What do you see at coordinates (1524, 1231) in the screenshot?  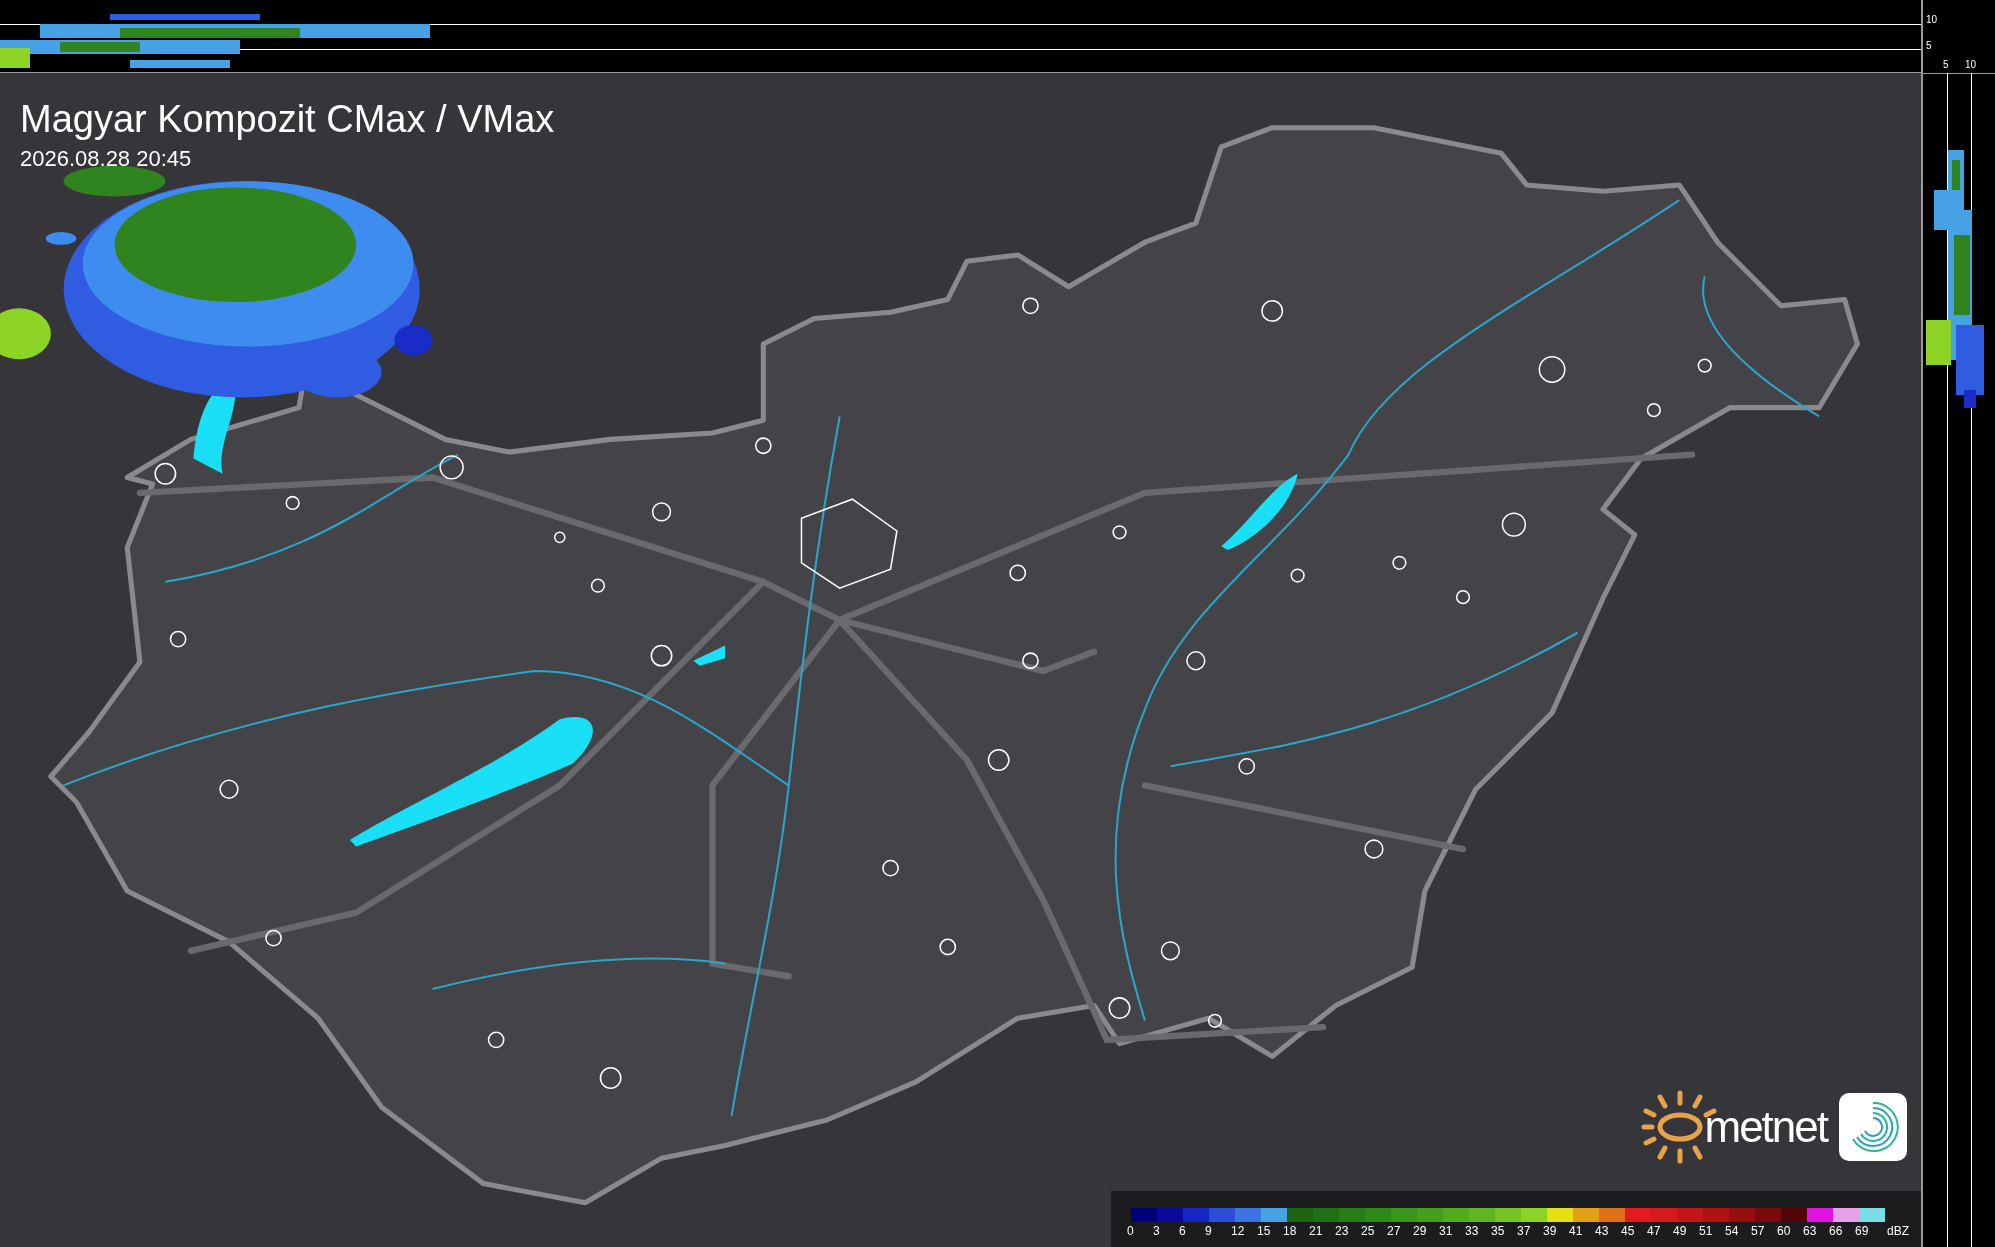 I see `legend-label: 37` at bounding box center [1524, 1231].